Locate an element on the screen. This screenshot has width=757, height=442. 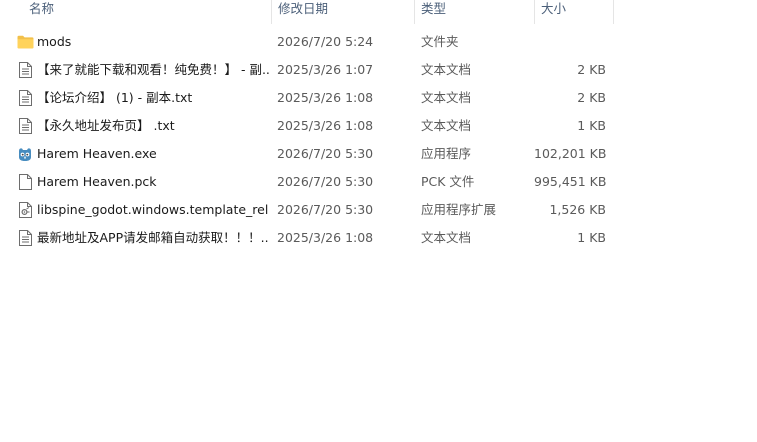
blank-file-icon is located at coordinates (25, 182).